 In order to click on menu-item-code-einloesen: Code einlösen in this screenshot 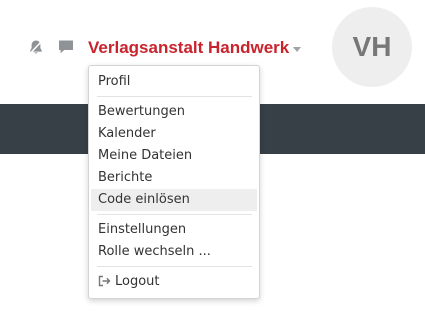, I will do `click(174, 200)`.